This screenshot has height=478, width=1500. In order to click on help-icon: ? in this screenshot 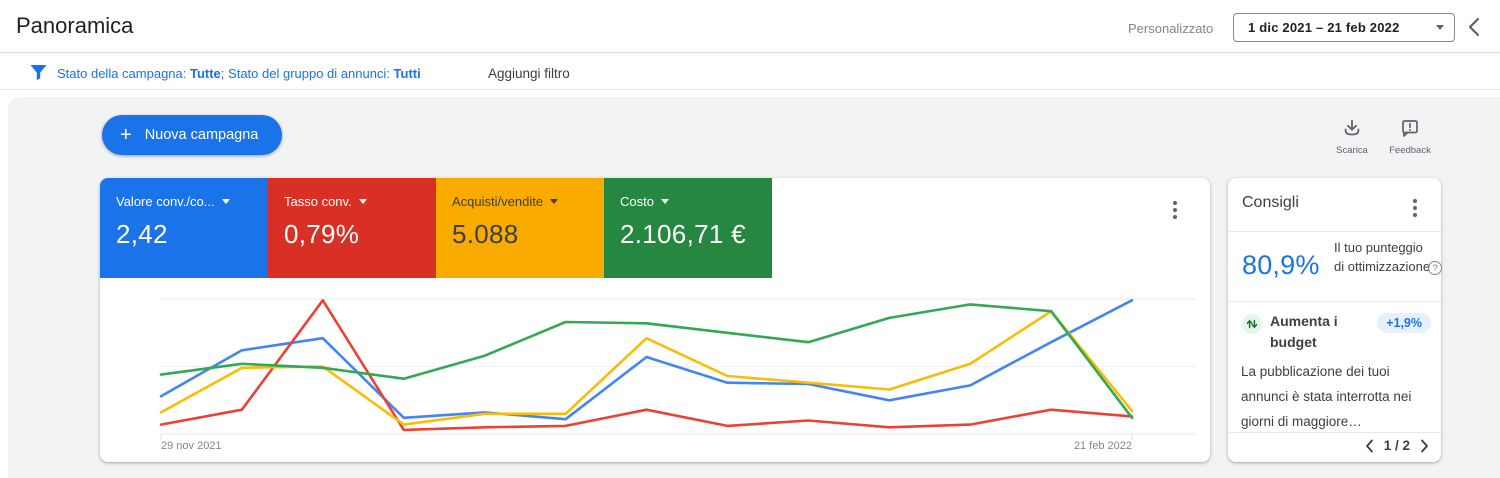, I will do `click(1435, 268)`.